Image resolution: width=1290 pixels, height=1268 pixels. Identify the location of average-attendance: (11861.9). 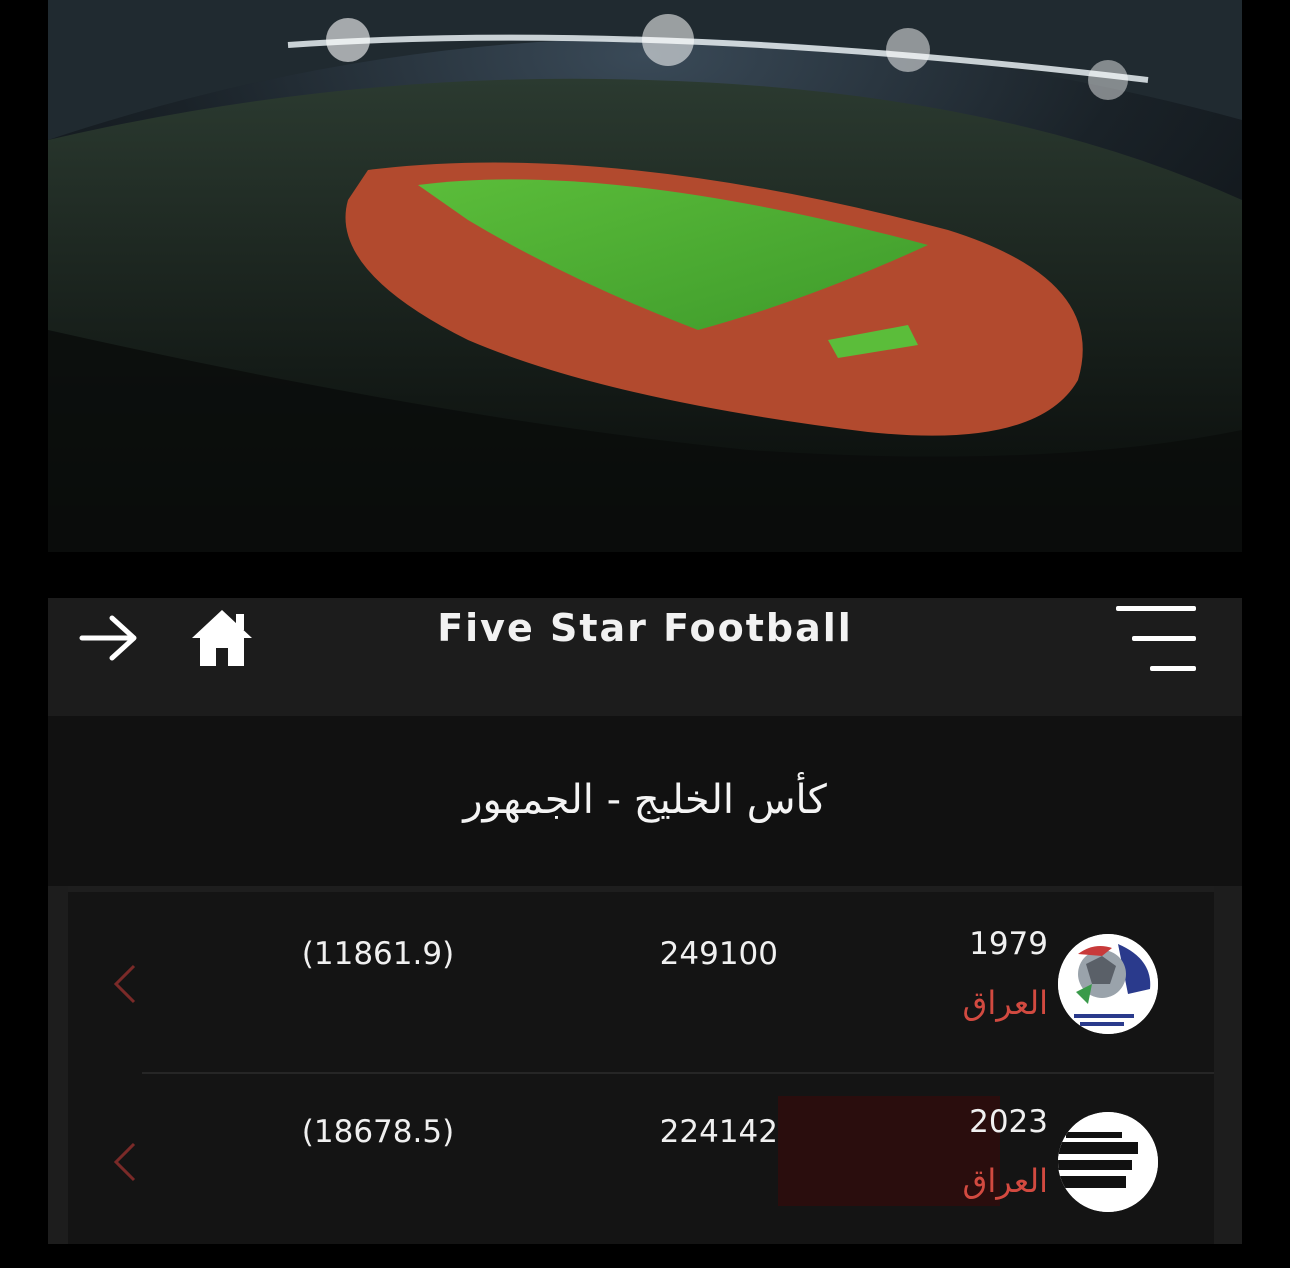
(378, 954).